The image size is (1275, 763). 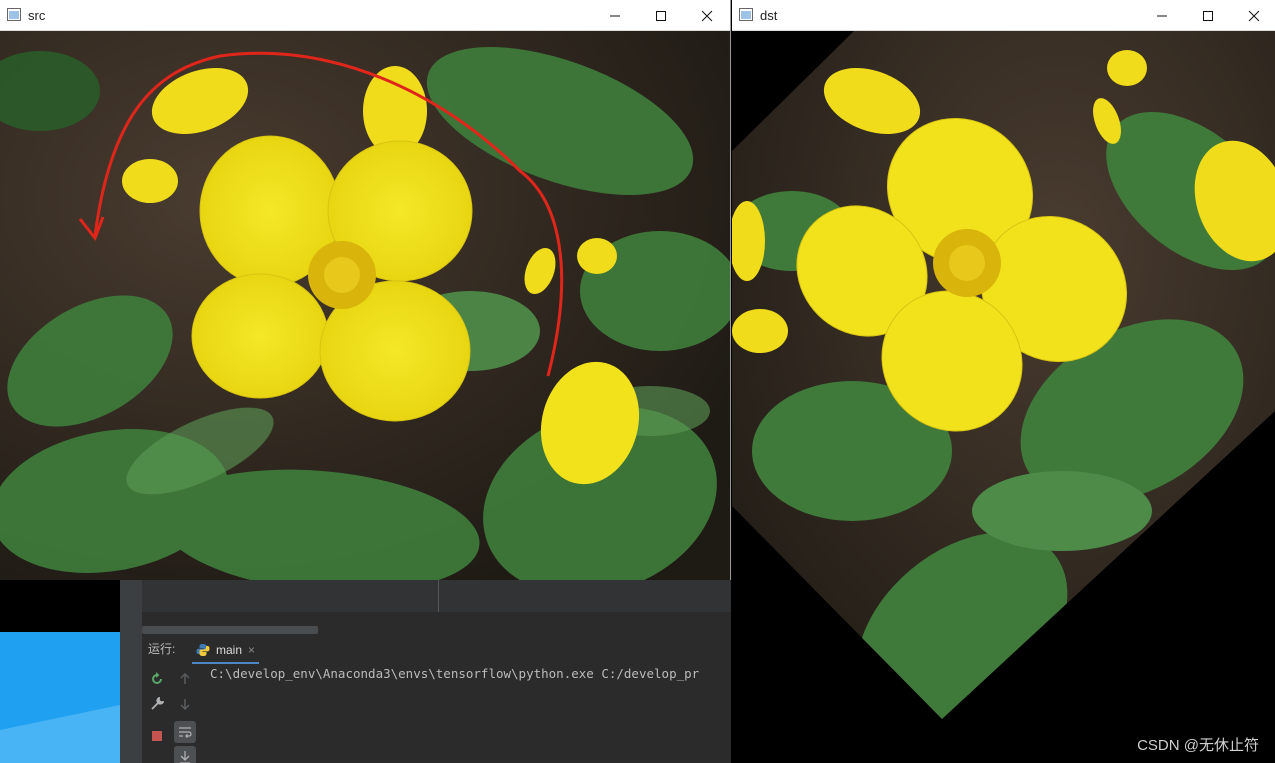 What do you see at coordinates (185, 757) in the screenshot?
I see `scroll-to-end-icon` at bounding box center [185, 757].